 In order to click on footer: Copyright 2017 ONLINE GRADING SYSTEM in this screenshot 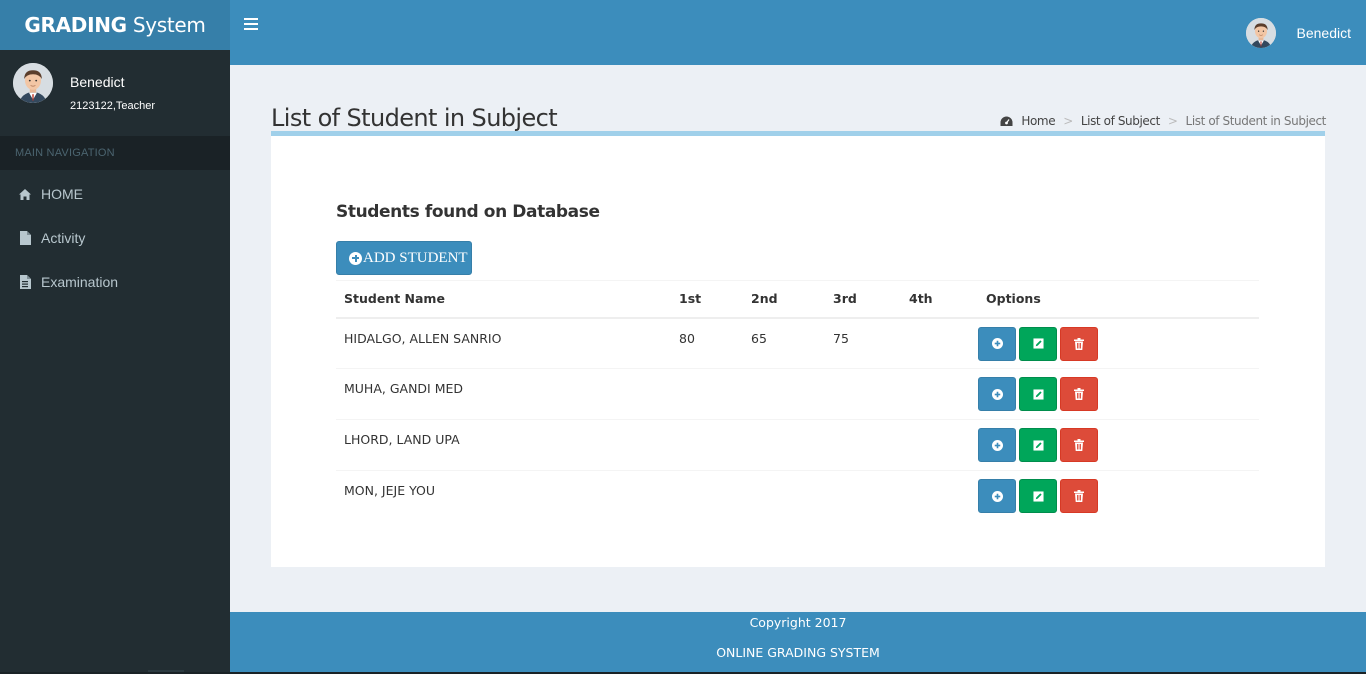, I will do `click(798, 643)`.